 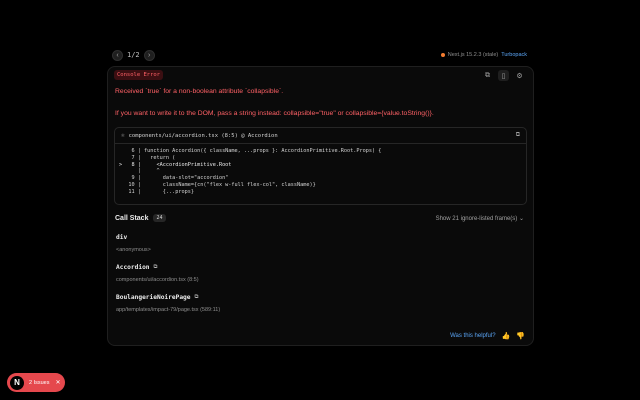 What do you see at coordinates (506, 336) in the screenshot?
I see `thumbs-up-icon: 👍` at bounding box center [506, 336].